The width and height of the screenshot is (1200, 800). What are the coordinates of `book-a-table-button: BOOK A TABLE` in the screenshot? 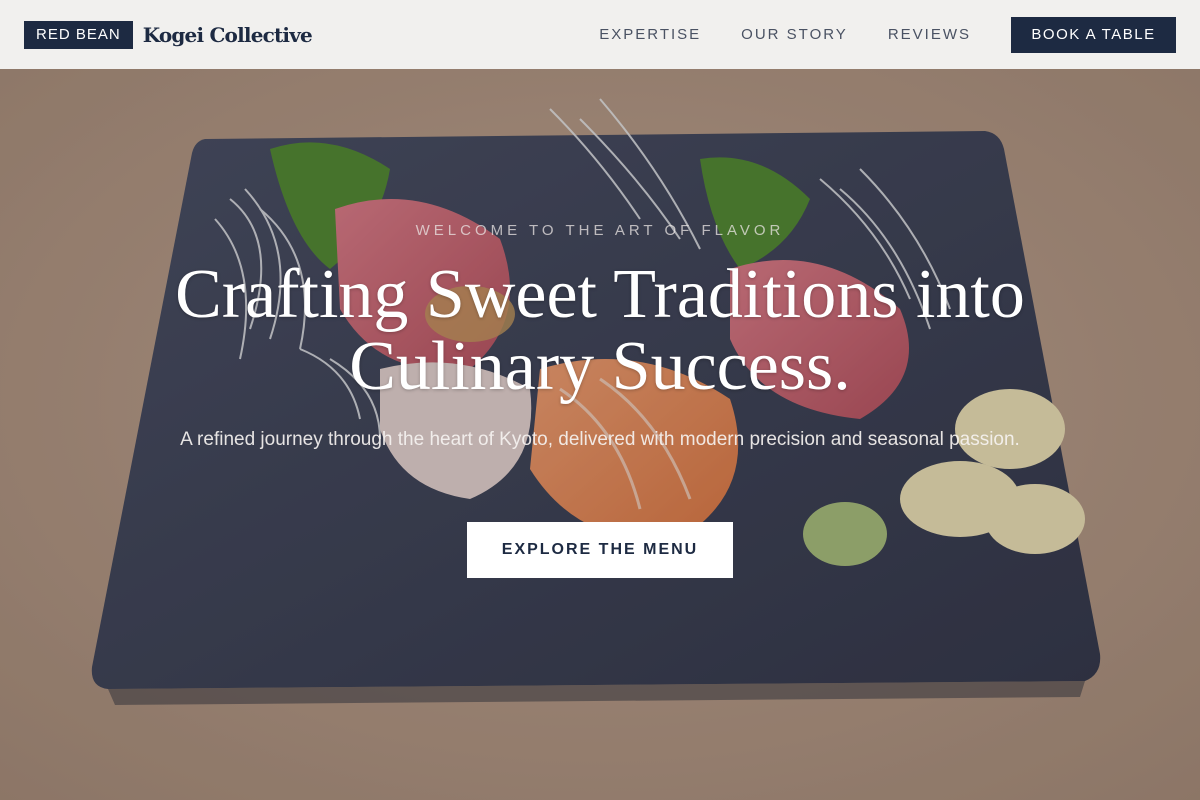 It's located at (1093, 34).